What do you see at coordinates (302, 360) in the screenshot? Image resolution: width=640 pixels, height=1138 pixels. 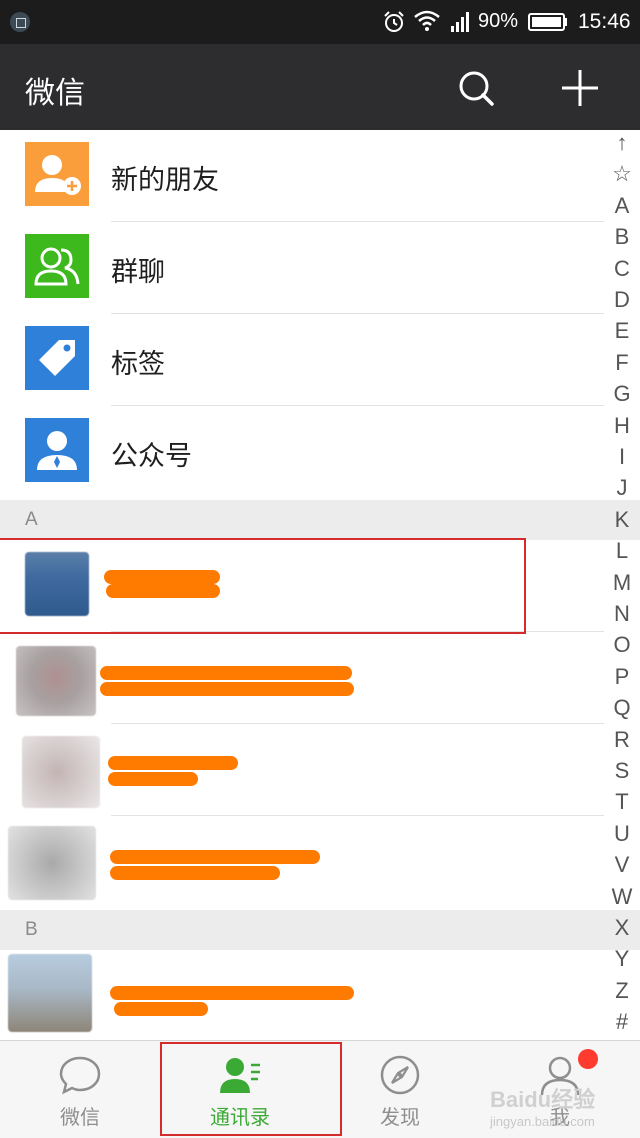 I see `tags-row: 标签` at bounding box center [302, 360].